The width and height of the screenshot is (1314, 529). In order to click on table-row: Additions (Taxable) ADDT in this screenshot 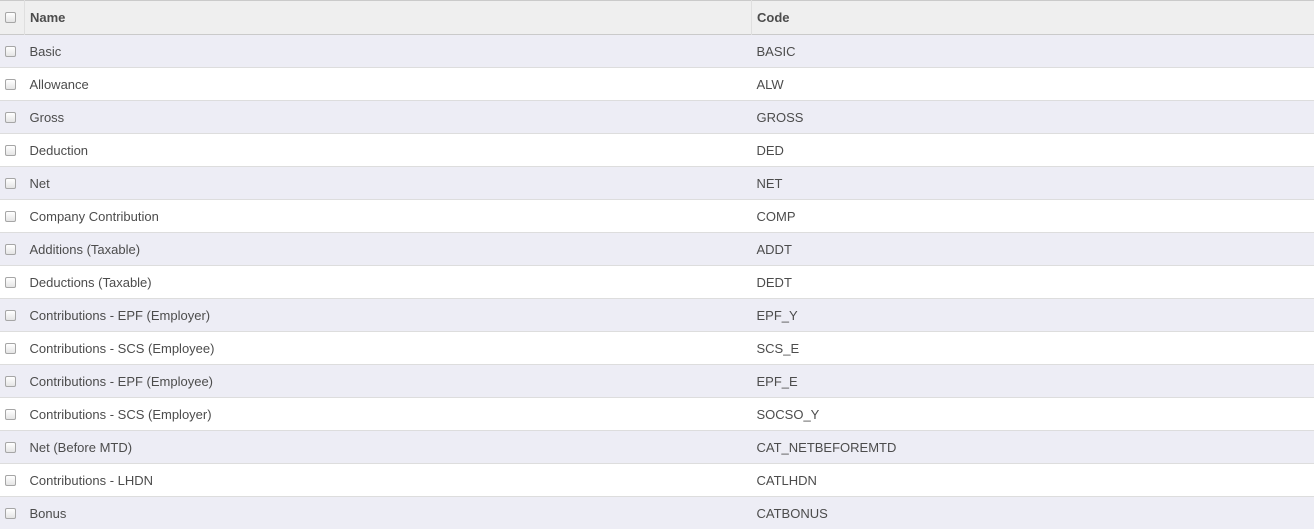, I will do `click(657, 249)`.